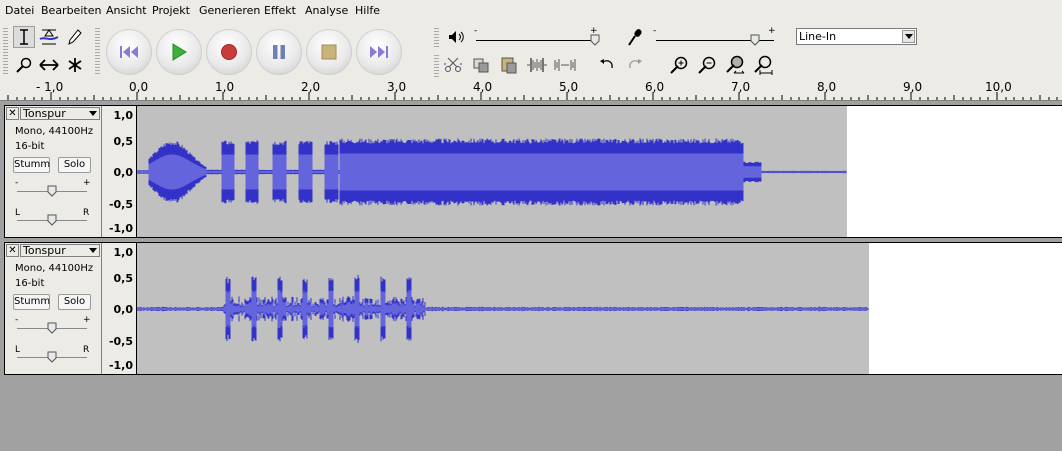  I want to click on ruler-label: 3,0, so click(397, 87).